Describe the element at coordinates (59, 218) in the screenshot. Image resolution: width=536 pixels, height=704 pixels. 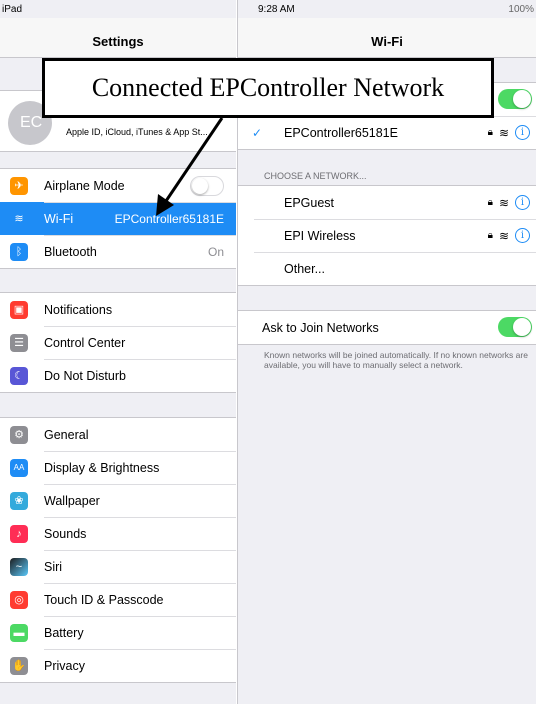
I see `sidebar-item-label: Wi-Fi` at that location.